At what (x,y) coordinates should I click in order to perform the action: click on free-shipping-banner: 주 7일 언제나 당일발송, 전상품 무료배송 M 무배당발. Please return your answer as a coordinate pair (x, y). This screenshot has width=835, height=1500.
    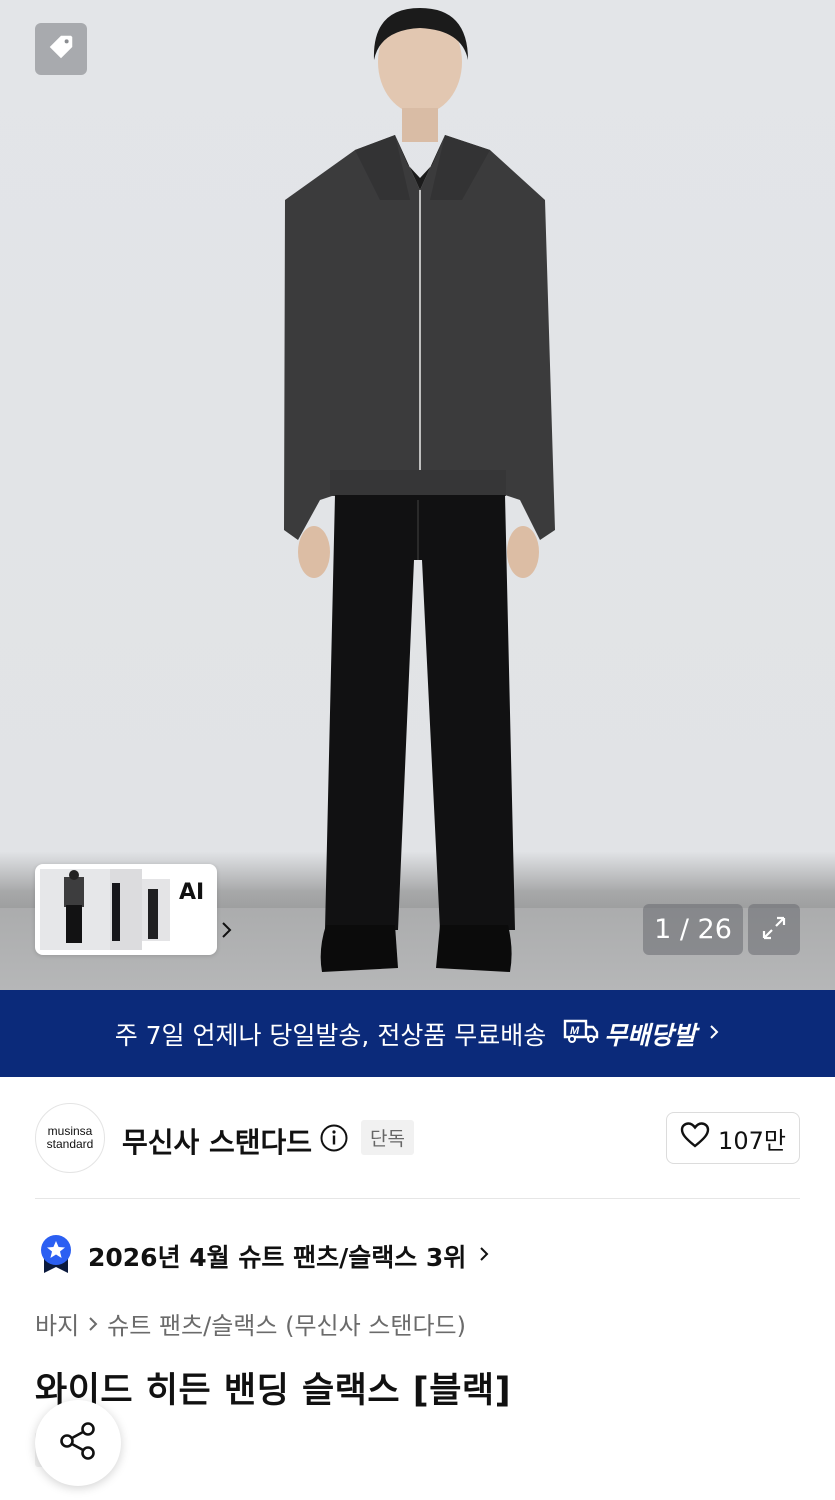
    Looking at the image, I should click on (417, 1033).